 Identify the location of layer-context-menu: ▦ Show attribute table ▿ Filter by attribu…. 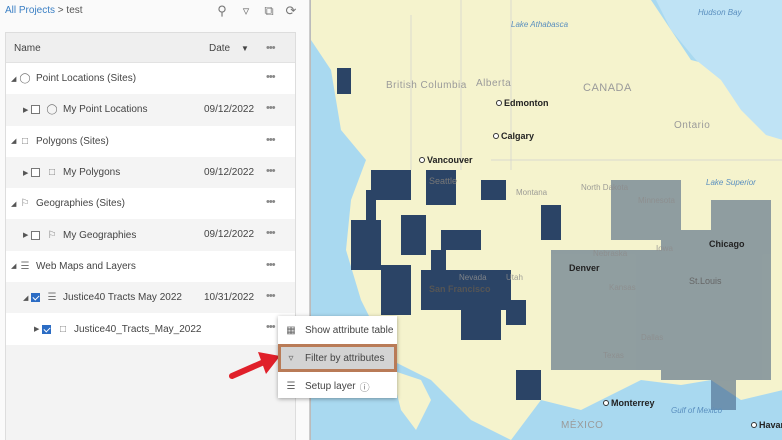
(337, 357).